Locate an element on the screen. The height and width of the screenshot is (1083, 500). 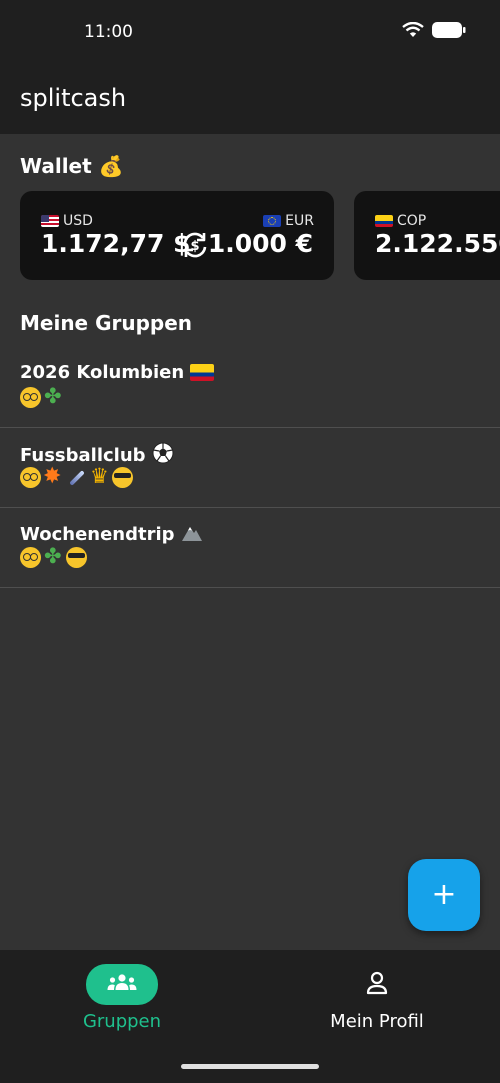
add-group-button: + is located at coordinates (444, 895).